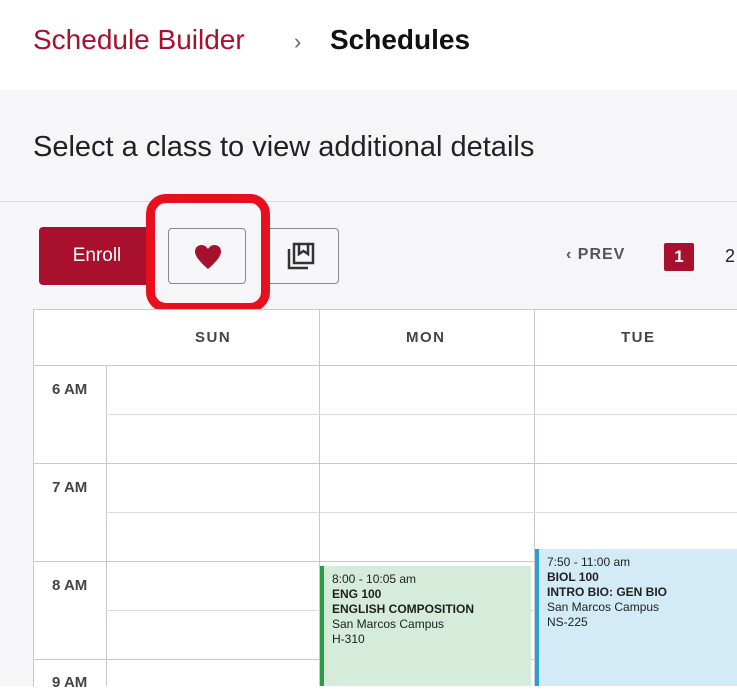 Image resolution: width=737 pixels, height=691 pixels. I want to click on page-header: Schedule Builder › Schedules, so click(368, 45).